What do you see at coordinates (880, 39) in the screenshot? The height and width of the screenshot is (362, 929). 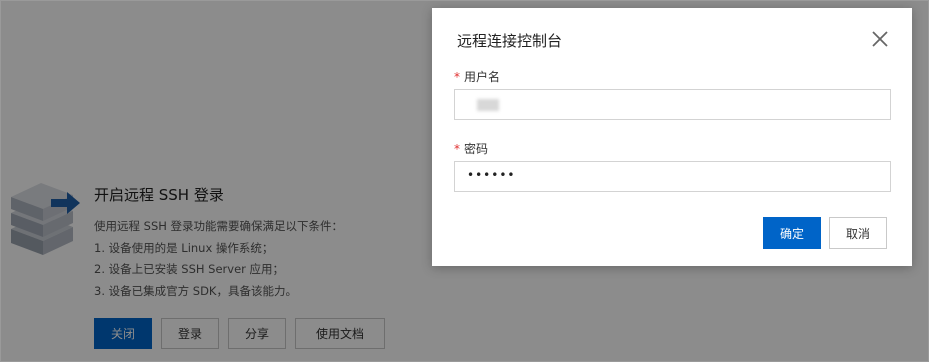 I see `close-icon` at bounding box center [880, 39].